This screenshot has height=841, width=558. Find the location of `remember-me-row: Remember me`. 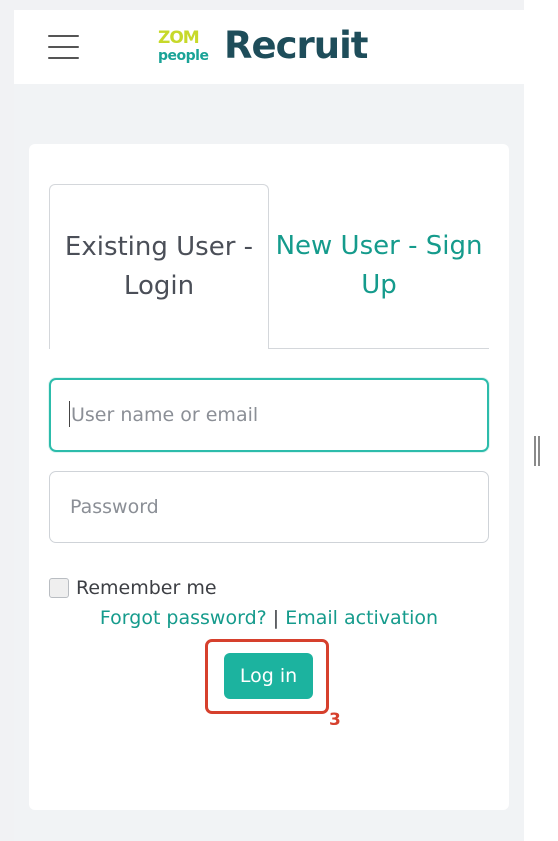

remember-me-row: Remember me is located at coordinates (133, 588).